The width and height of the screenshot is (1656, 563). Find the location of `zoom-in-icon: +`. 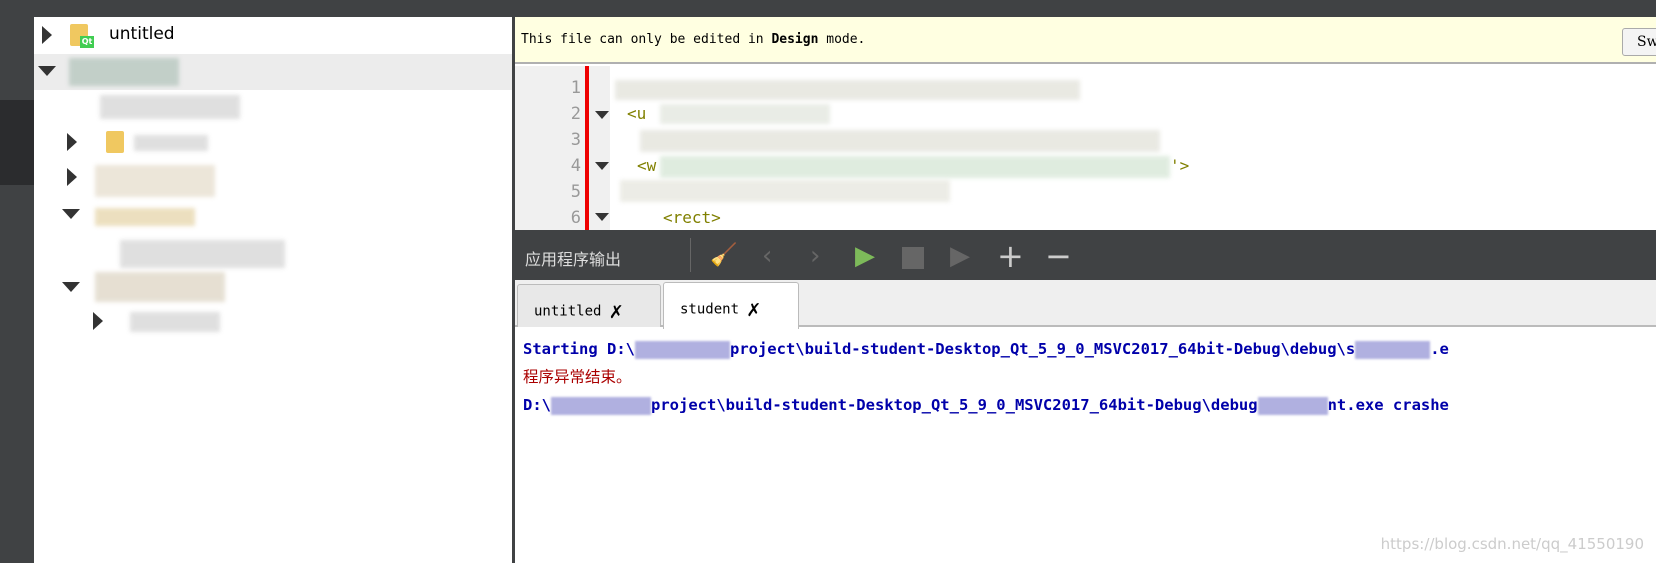

zoom-in-icon: + is located at coordinates (1010, 256).